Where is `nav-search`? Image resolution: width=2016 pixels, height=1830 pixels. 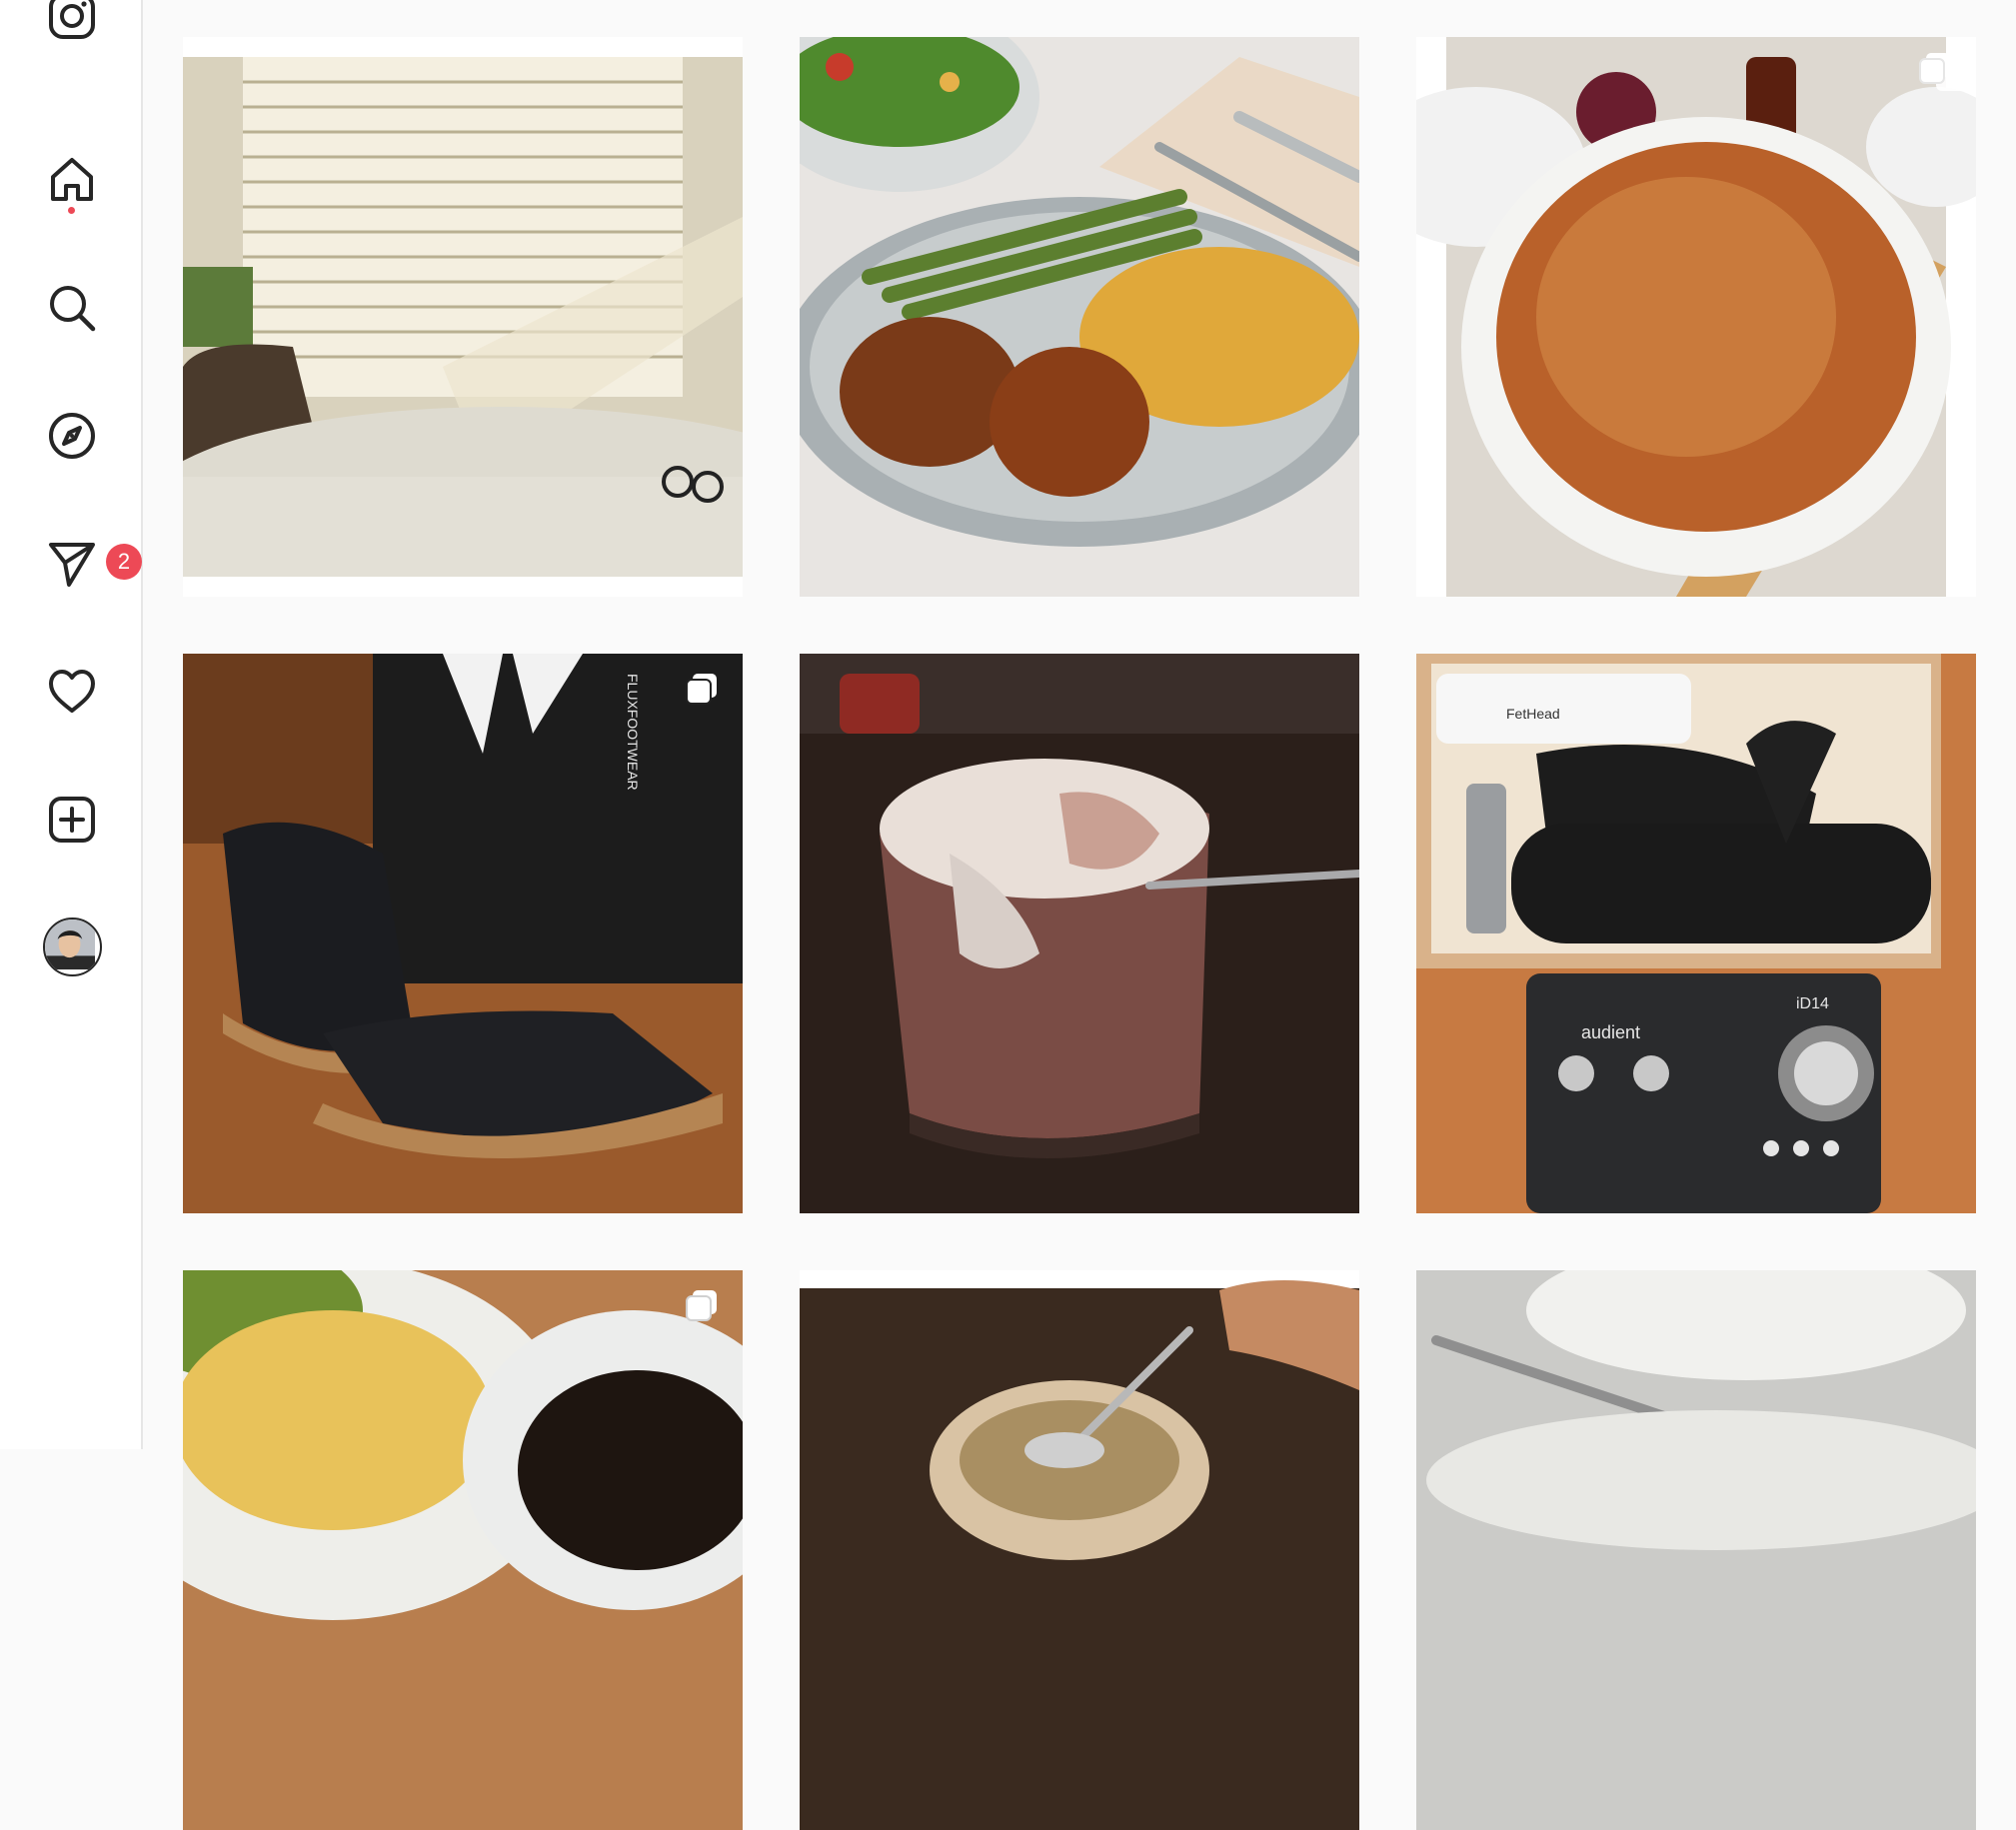
nav-search is located at coordinates (72, 308).